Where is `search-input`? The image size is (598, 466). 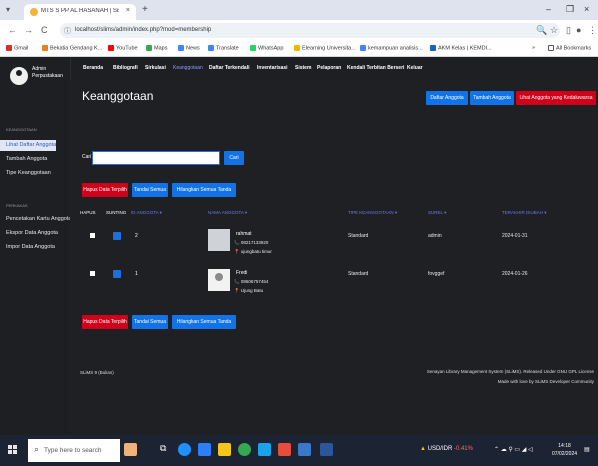 search-input is located at coordinates (156, 158).